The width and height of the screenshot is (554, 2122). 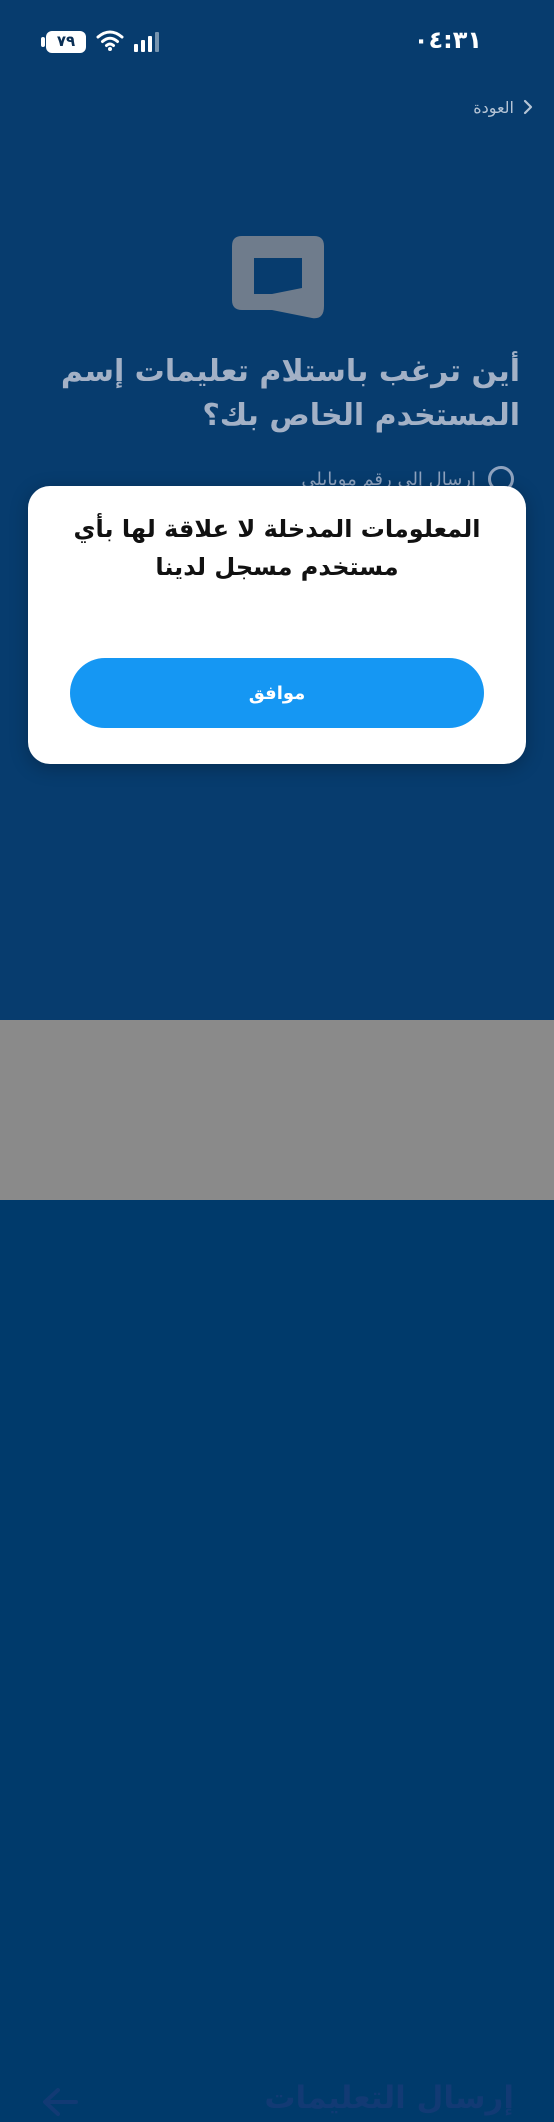 I want to click on ok-button: موافق, so click(x=277, y=693).